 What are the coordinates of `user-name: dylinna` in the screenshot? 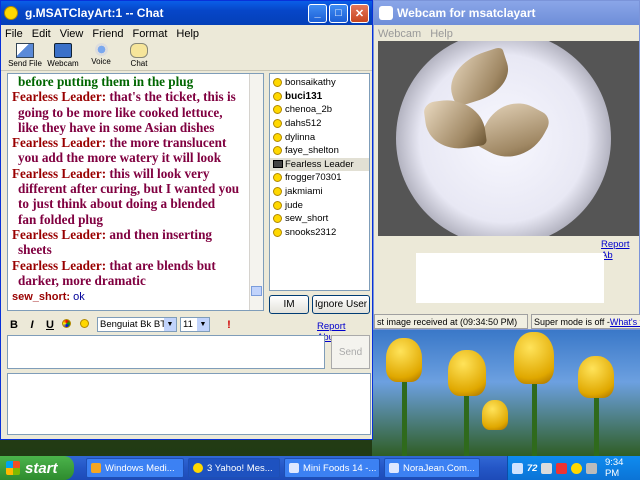 It's located at (300, 137).